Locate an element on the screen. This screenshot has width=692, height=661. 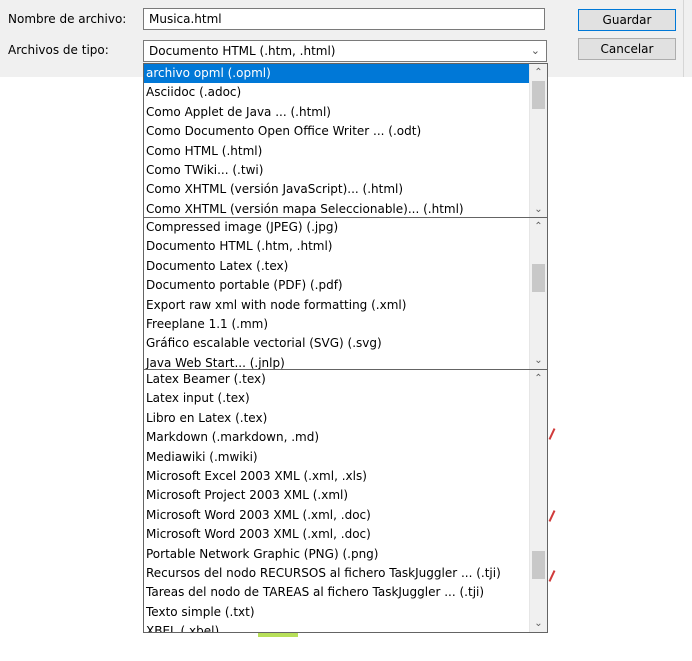
list-item: Como Applet de Java ... (.html) is located at coordinates (336, 112).